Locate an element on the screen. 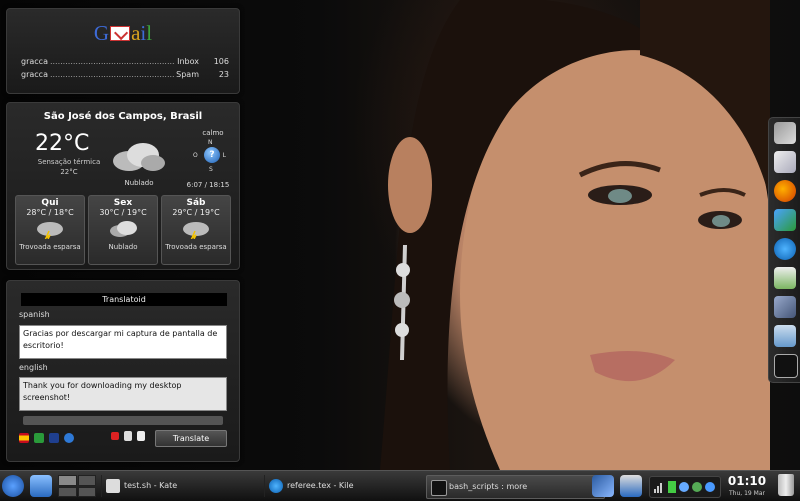 The height and width of the screenshot is (501, 800). forecast-day-3: Sáb 29°C / 19°C Trovoada esparsa is located at coordinates (196, 230).